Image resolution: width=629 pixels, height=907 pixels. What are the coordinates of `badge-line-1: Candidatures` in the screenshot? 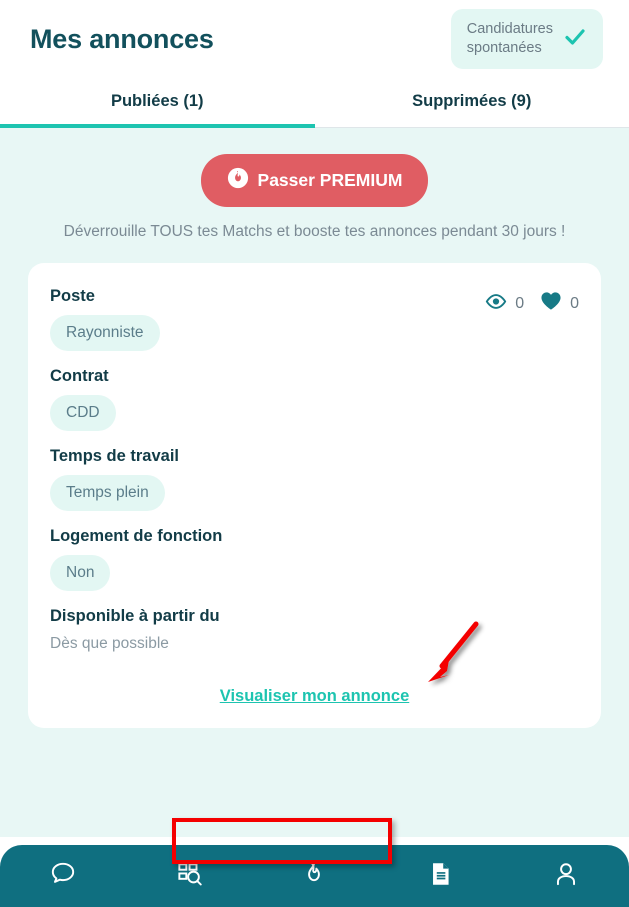 It's located at (509, 28).